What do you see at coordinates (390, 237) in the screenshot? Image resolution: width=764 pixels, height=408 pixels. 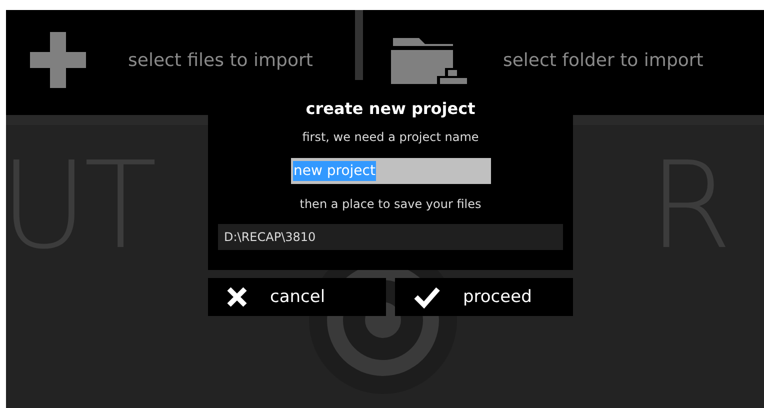 I see `save-path-field: D:\RECAP\3810` at bounding box center [390, 237].